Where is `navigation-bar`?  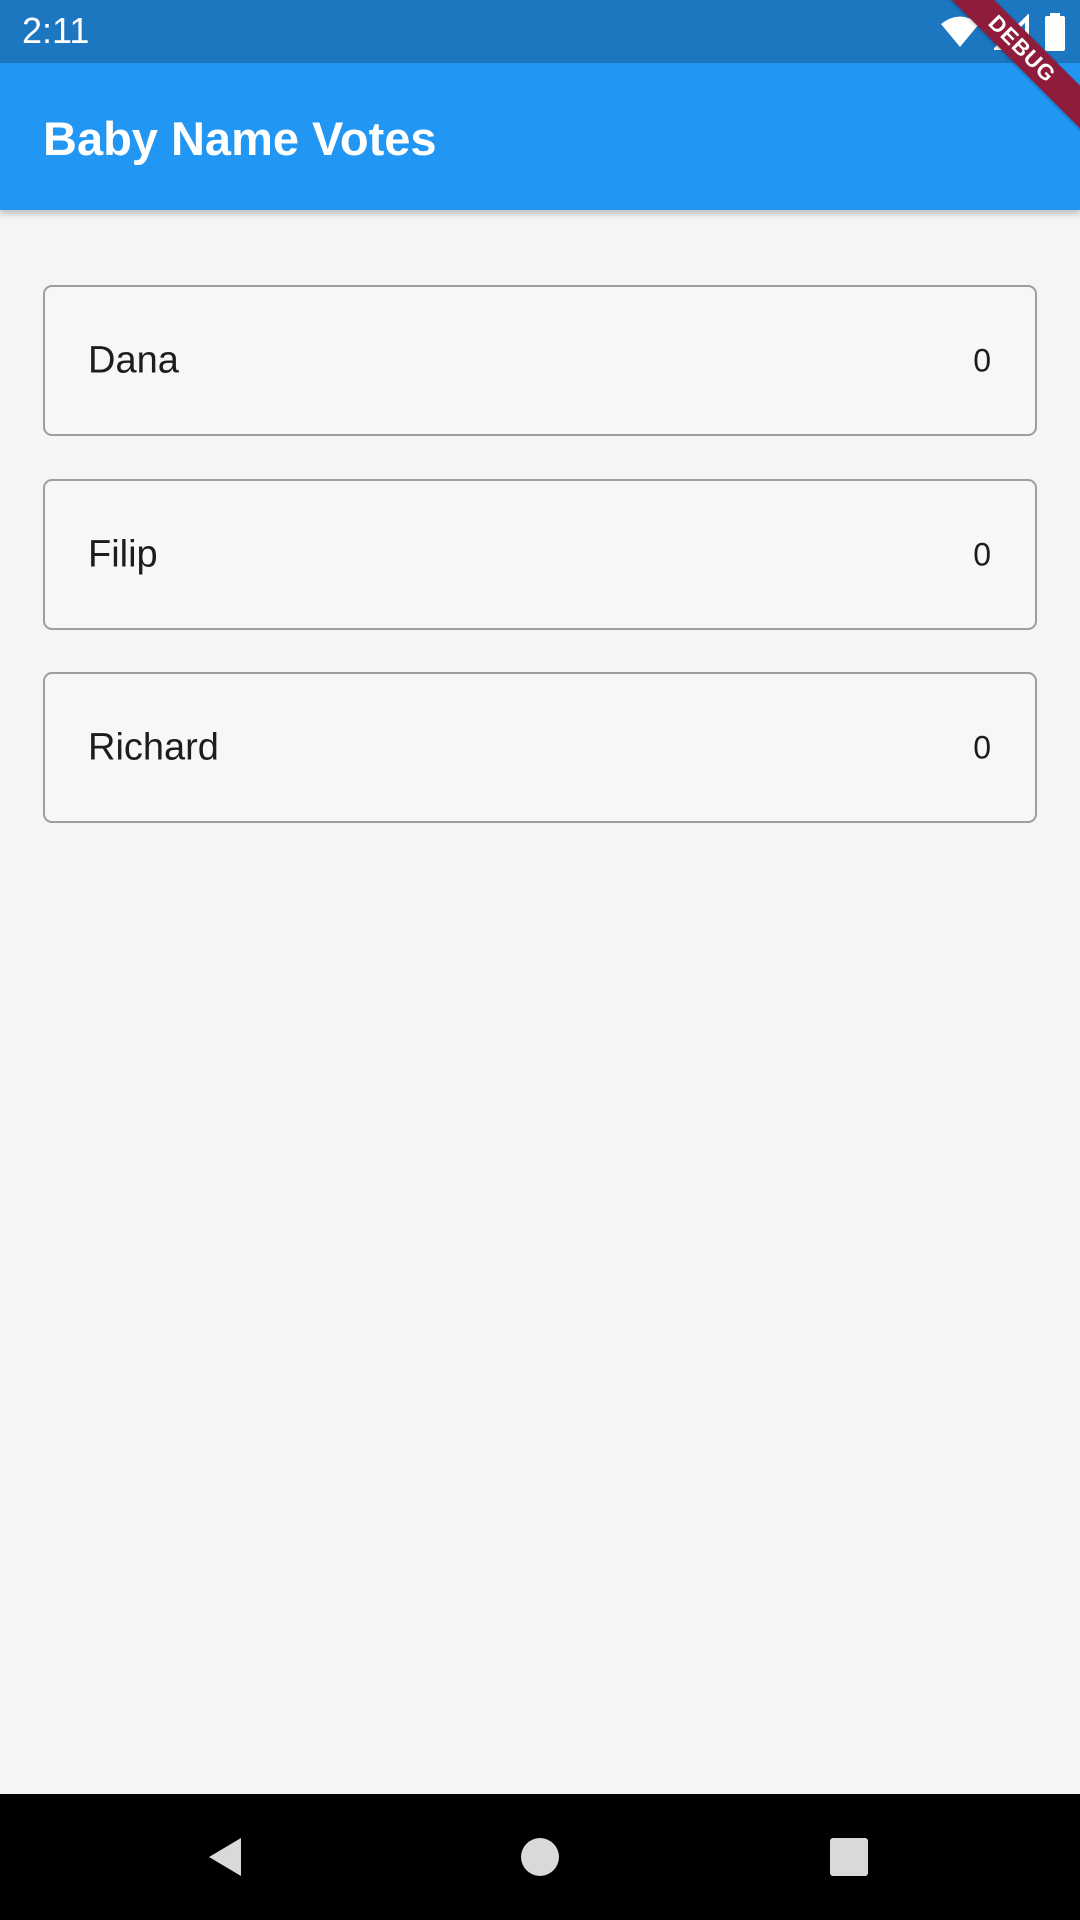 navigation-bar is located at coordinates (540, 1857).